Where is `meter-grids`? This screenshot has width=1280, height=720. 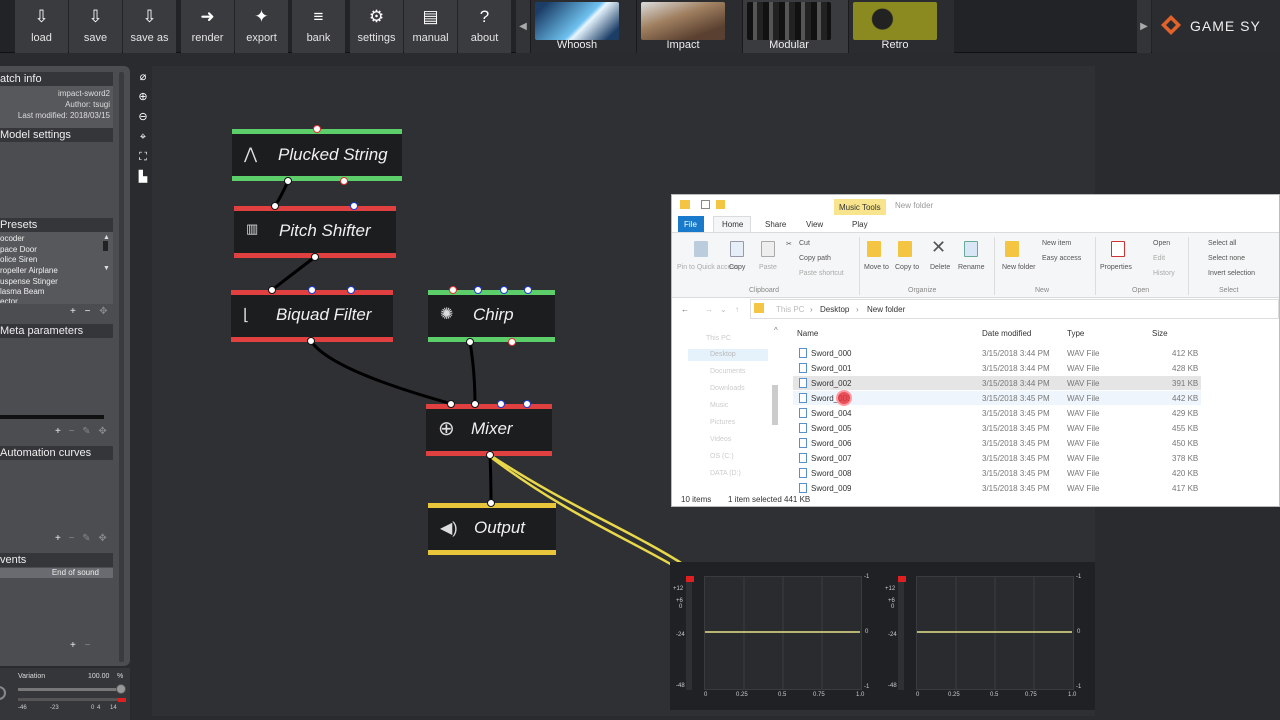 meter-grids is located at coordinates (888, 633).